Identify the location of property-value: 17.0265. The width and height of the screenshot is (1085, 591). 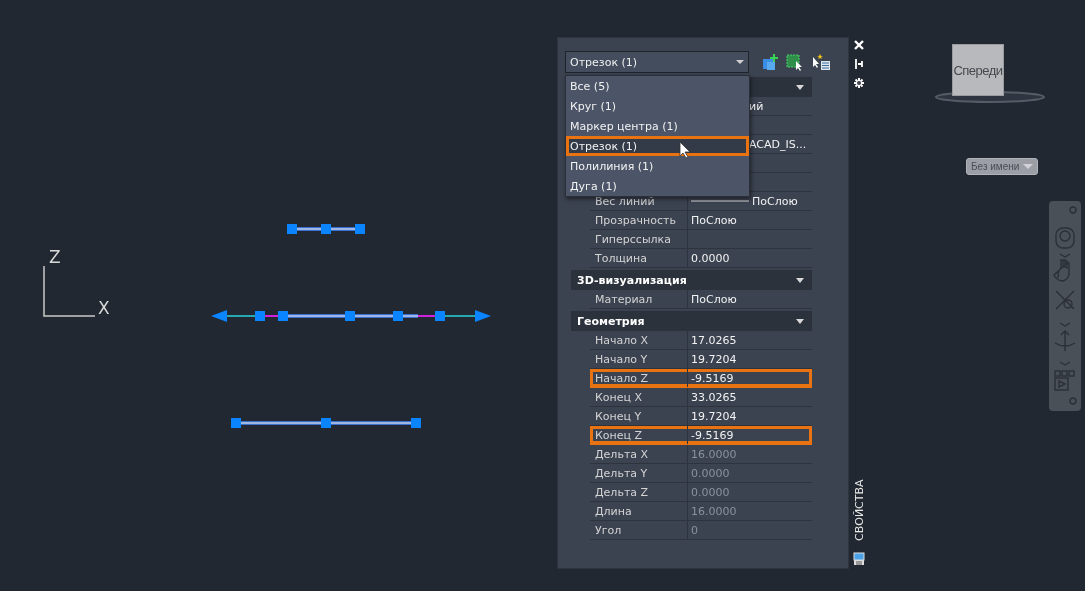
(714, 340).